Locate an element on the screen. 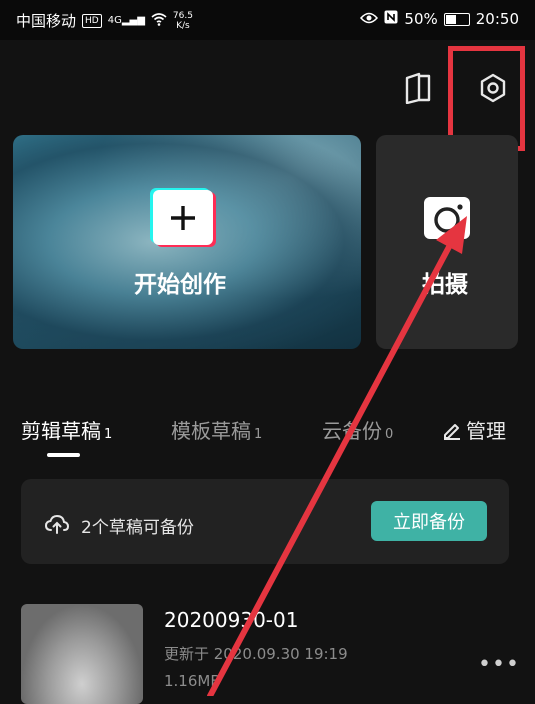 This screenshot has height=704, width=535. book-icon is located at coordinates (418, 88).